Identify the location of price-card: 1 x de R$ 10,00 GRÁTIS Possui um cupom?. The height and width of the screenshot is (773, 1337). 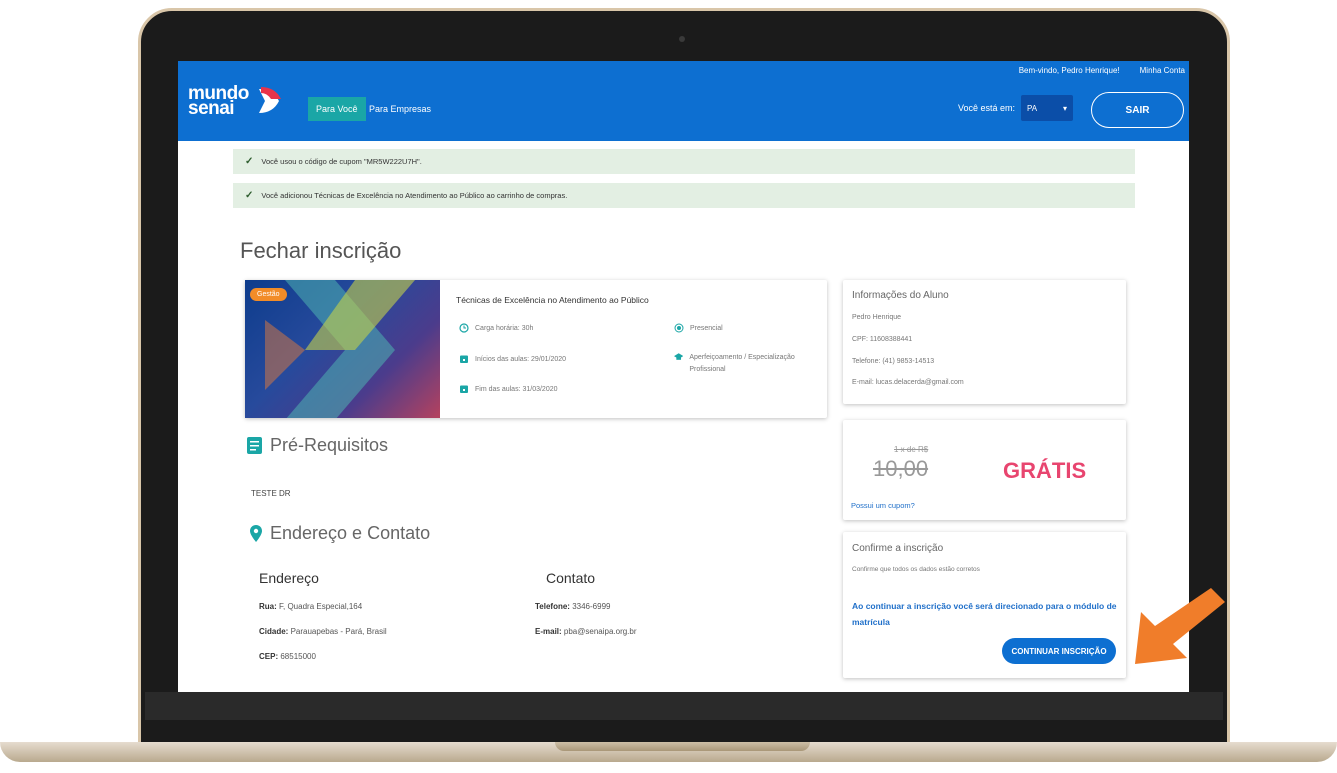
(984, 470).